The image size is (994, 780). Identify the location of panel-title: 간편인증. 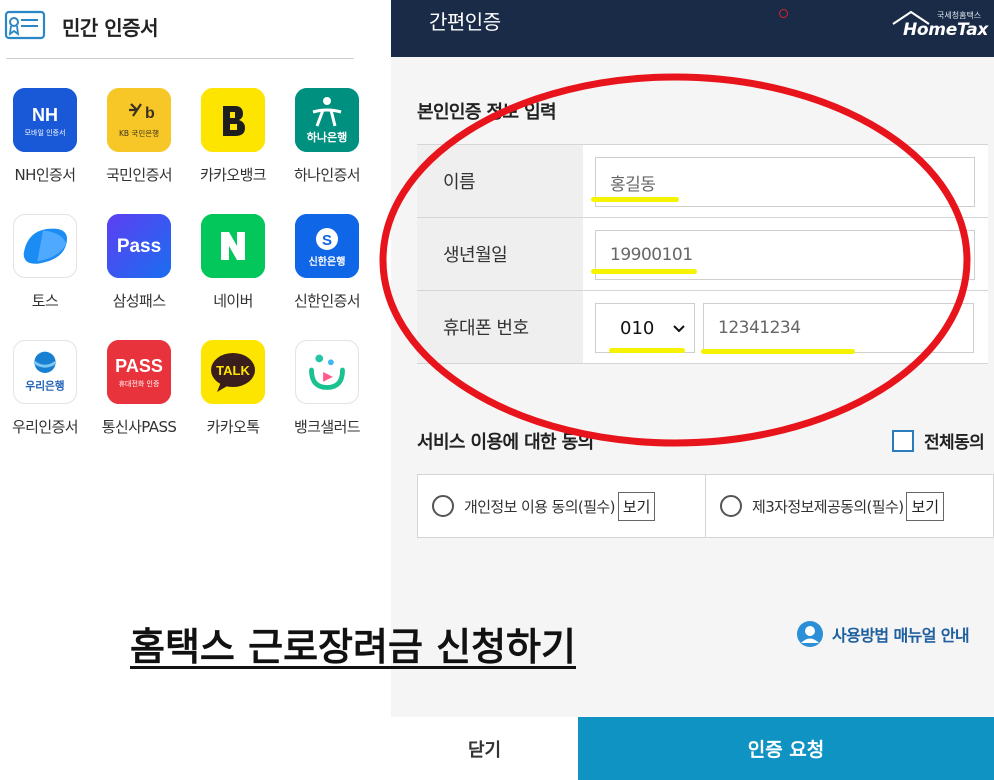
(465, 22).